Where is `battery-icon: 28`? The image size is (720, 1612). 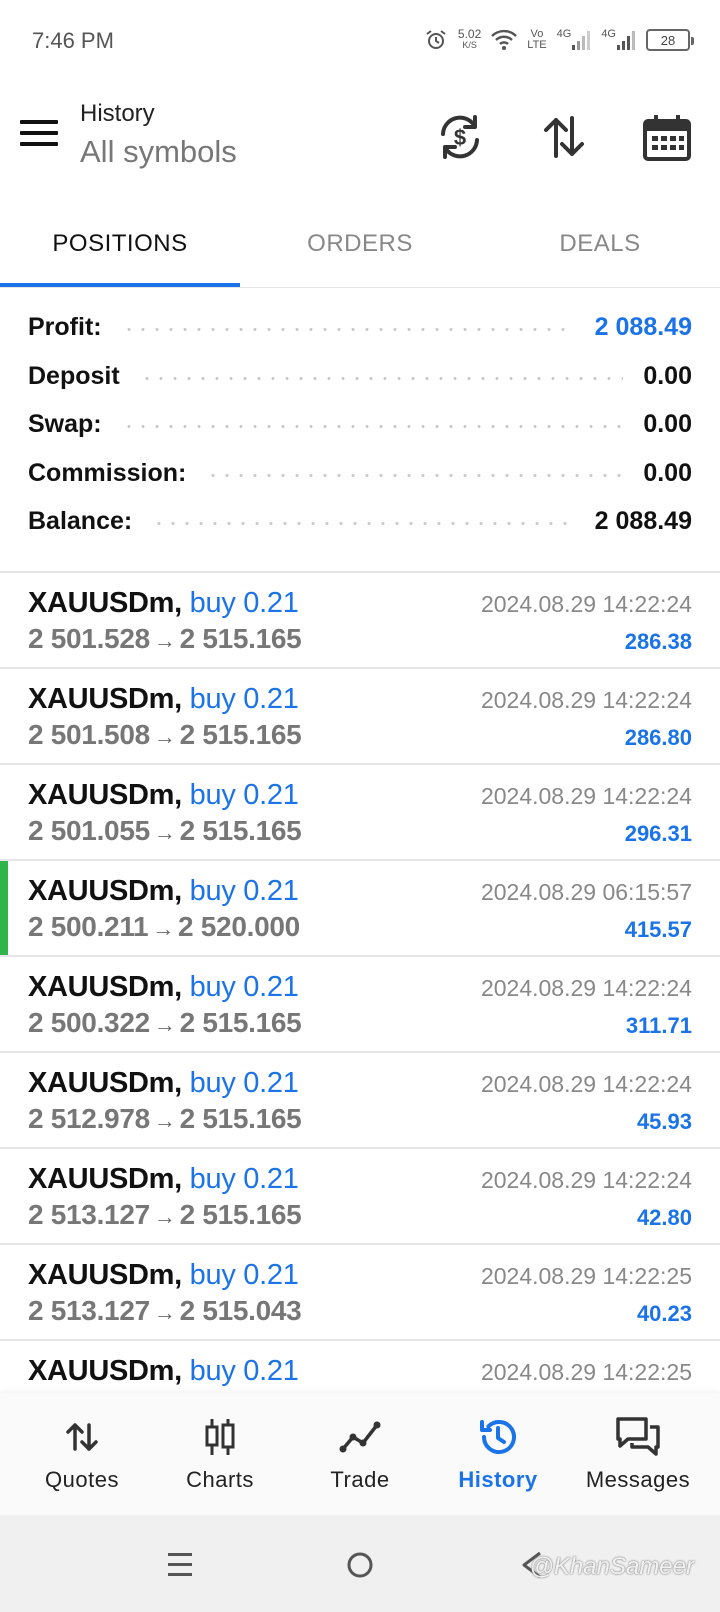 battery-icon: 28 is located at coordinates (670, 40).